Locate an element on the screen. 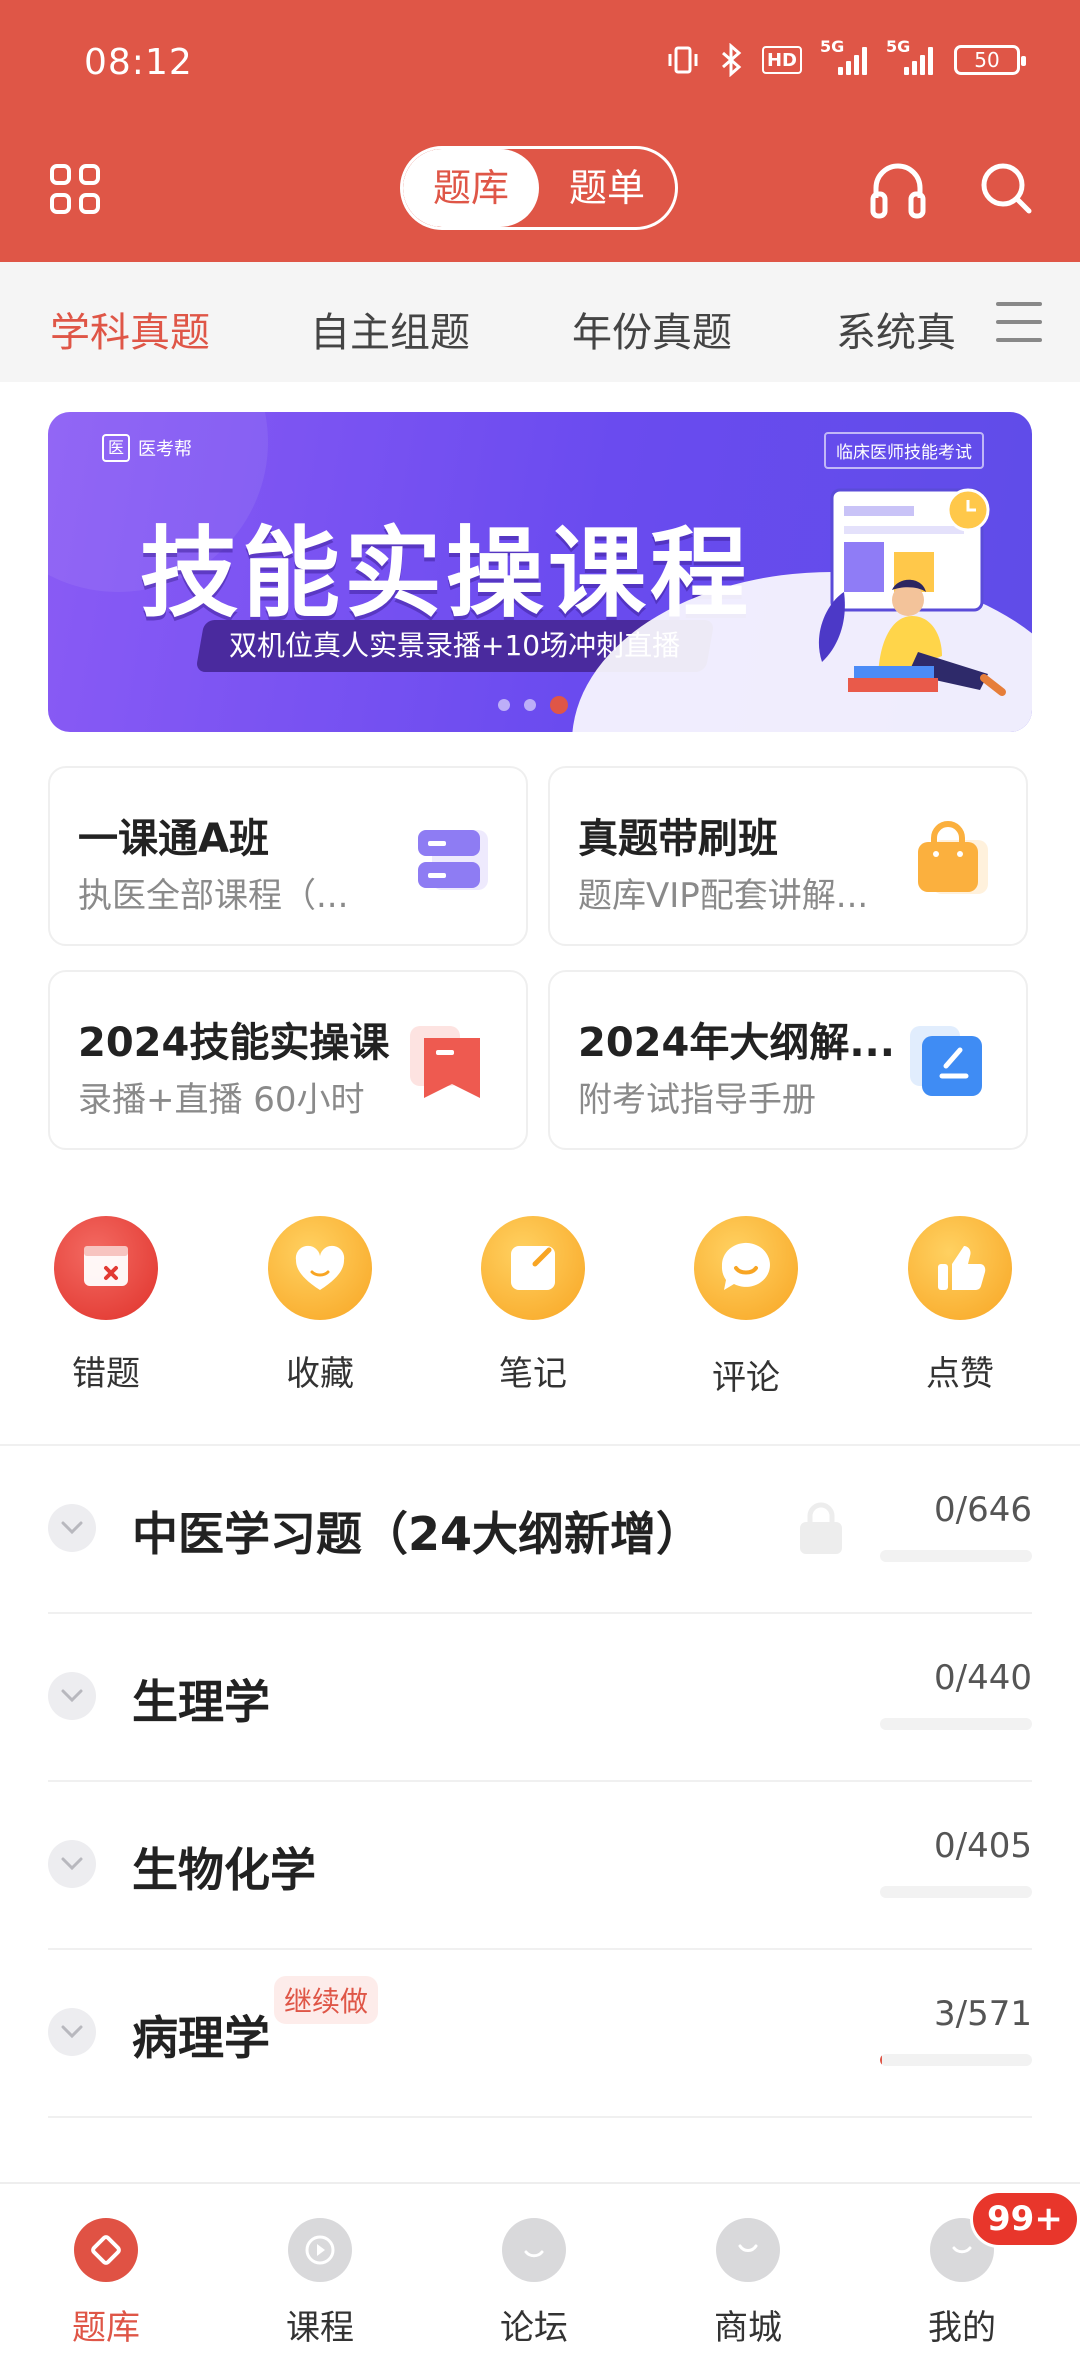 Image resolution: width=1080 pixels, height=2375 pixels. progress-fill is located at coordinates (881, 2060).